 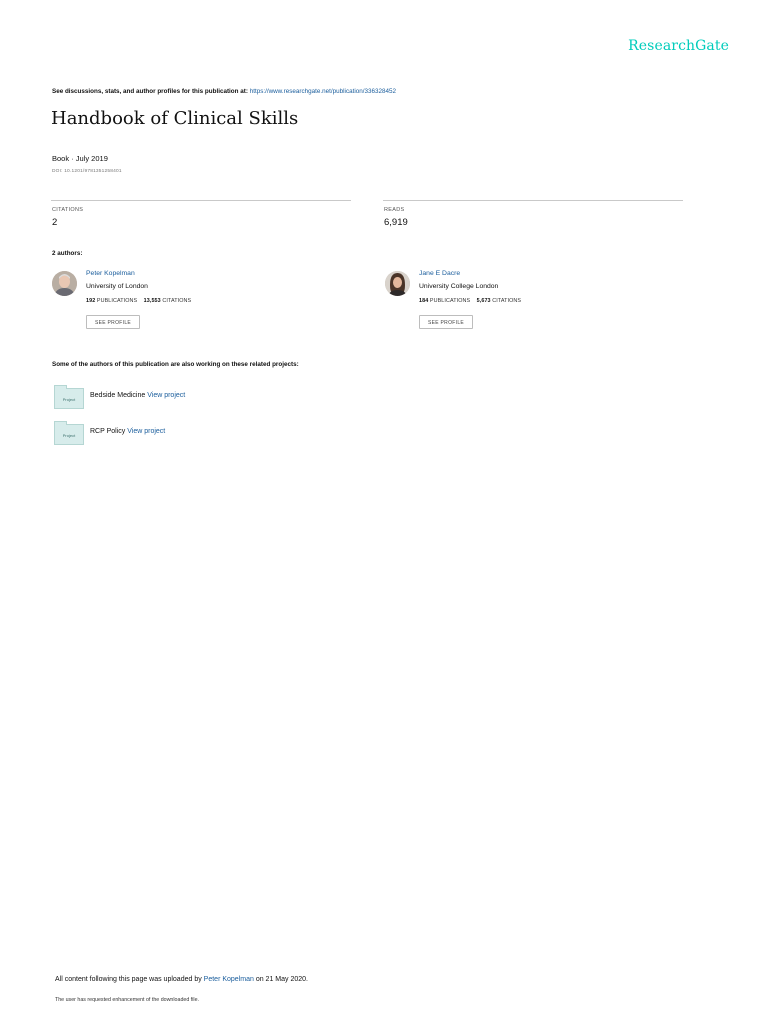 I want to click on author-name-link: Peter Kopelman, so click(x=110, y=273).